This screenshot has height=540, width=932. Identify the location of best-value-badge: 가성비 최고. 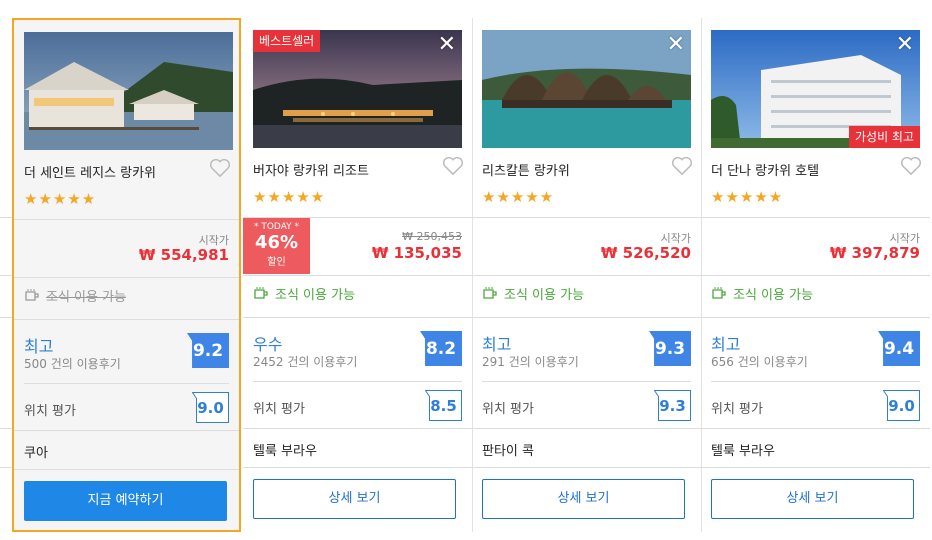
(884, 137).